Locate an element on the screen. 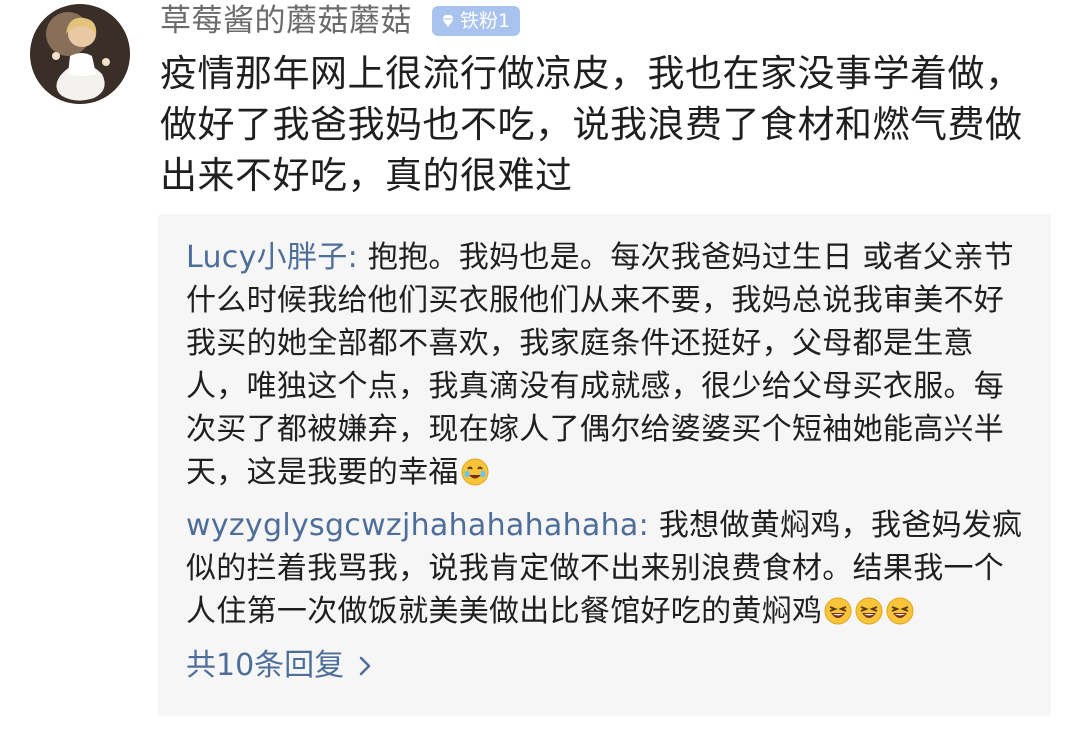 The height and width of the screenshot is (735, 1080). fan-level-label: 铁粉1 is located at coordinates (485, 21).